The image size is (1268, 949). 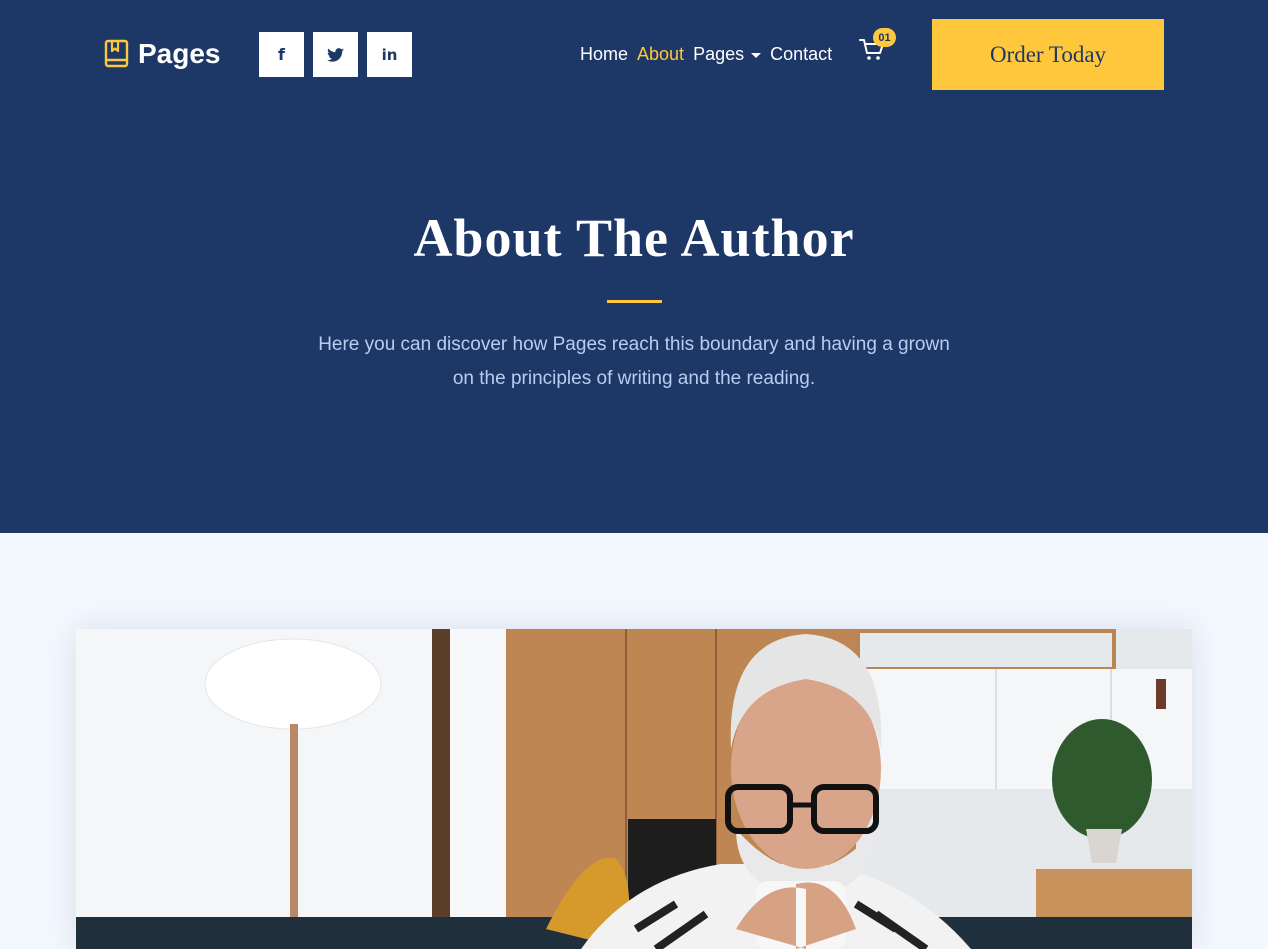 I want to click on twitter-icon, so click(x=335, y=54).